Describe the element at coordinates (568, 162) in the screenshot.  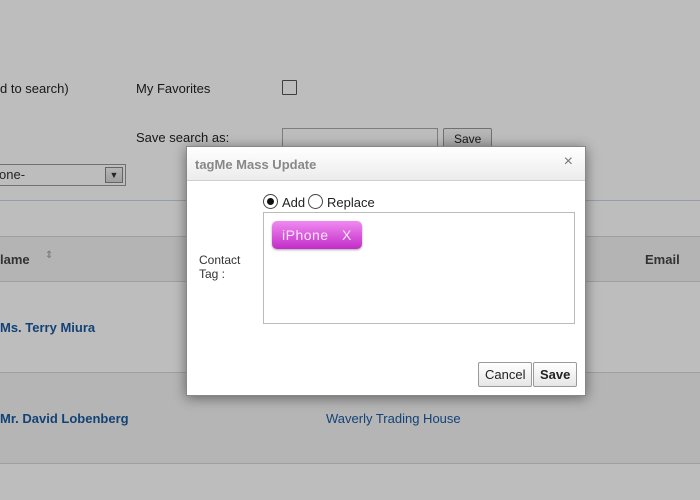
I see `close-icon: ×` at that location.